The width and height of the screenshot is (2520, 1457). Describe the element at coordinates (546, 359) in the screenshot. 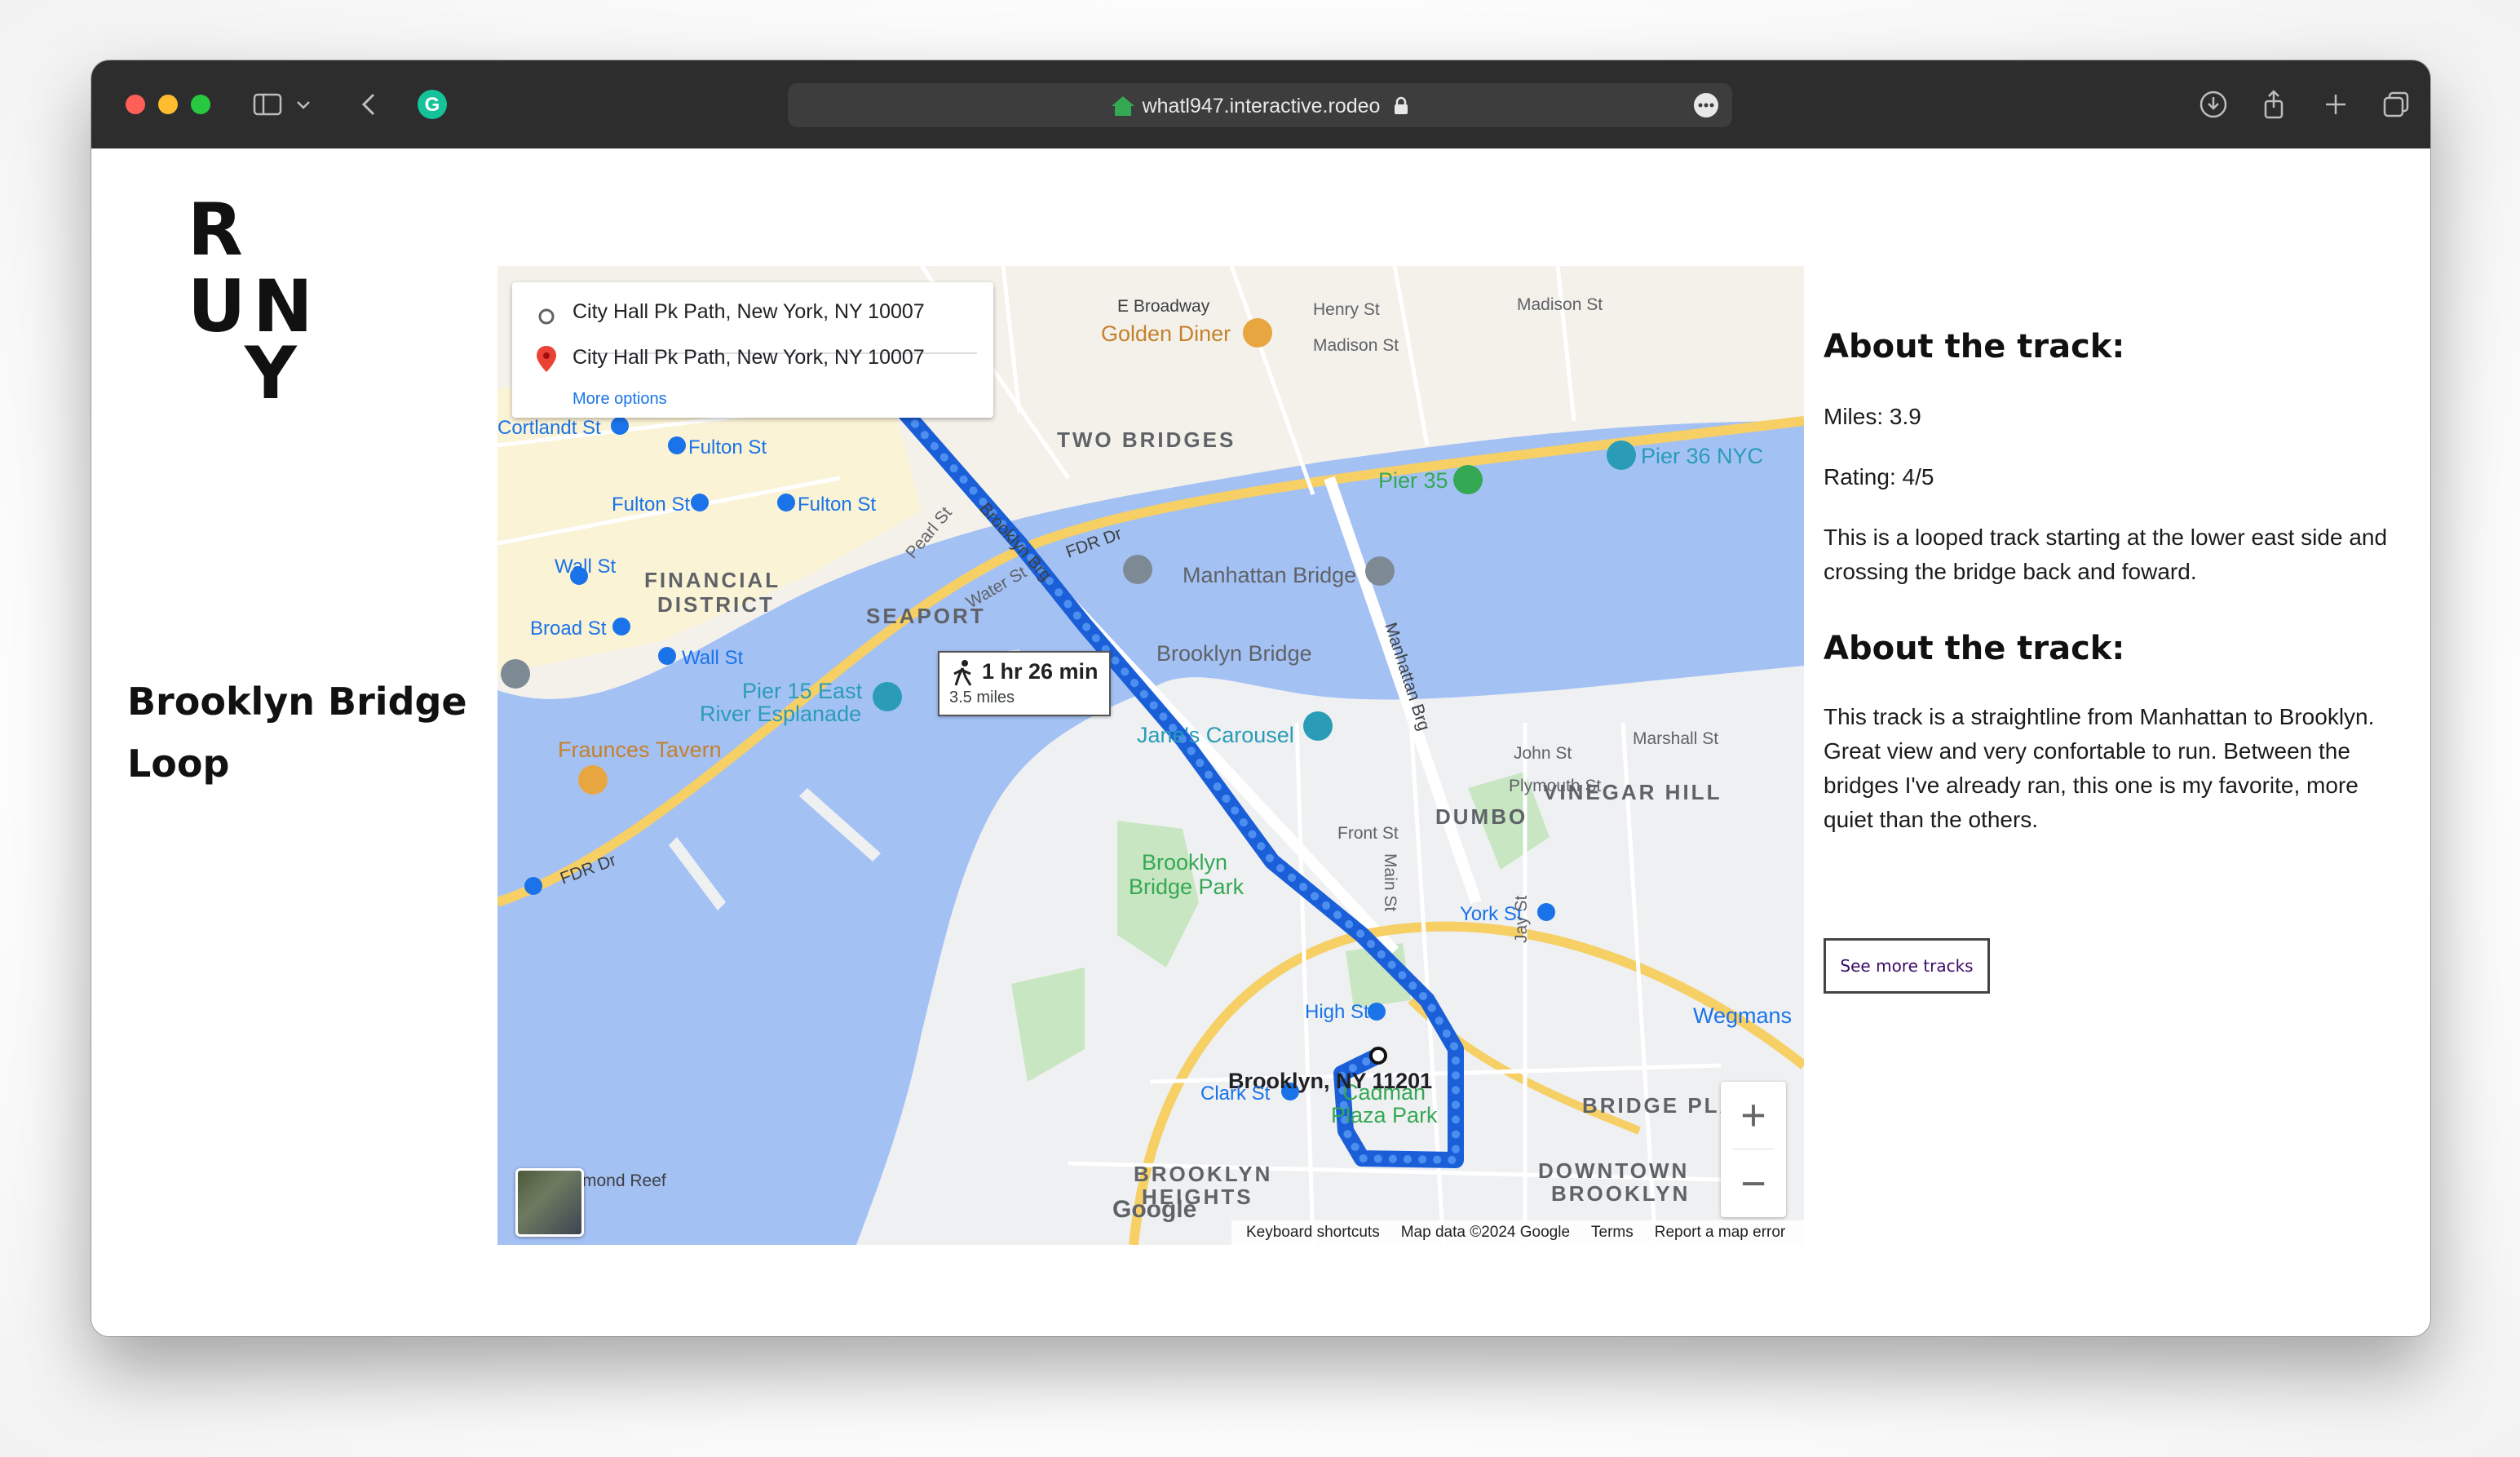

I see `destination-pin-icon` at that location.